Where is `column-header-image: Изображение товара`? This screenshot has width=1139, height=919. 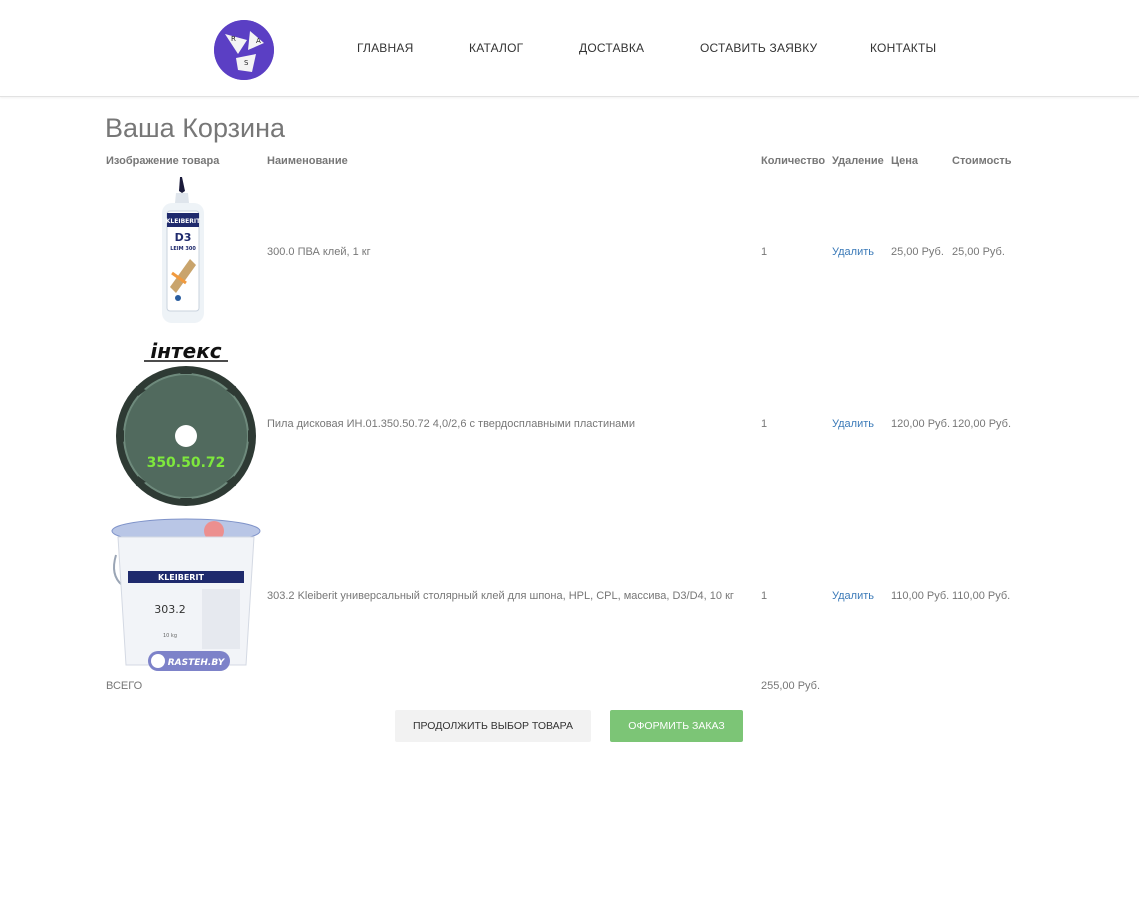
column-header-image: Изображение товара is located at coordinates (163, 161).